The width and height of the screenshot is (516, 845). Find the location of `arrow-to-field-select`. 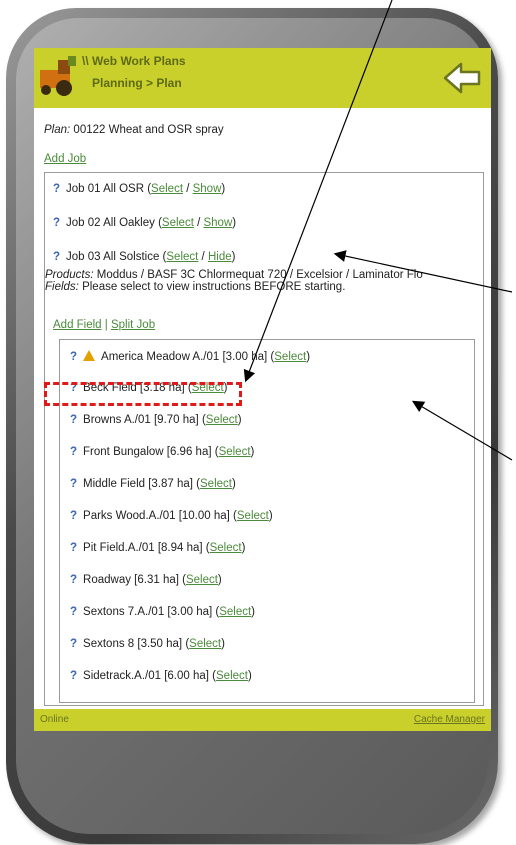

arrow-to-field-select is located at coordinates (462, 430).